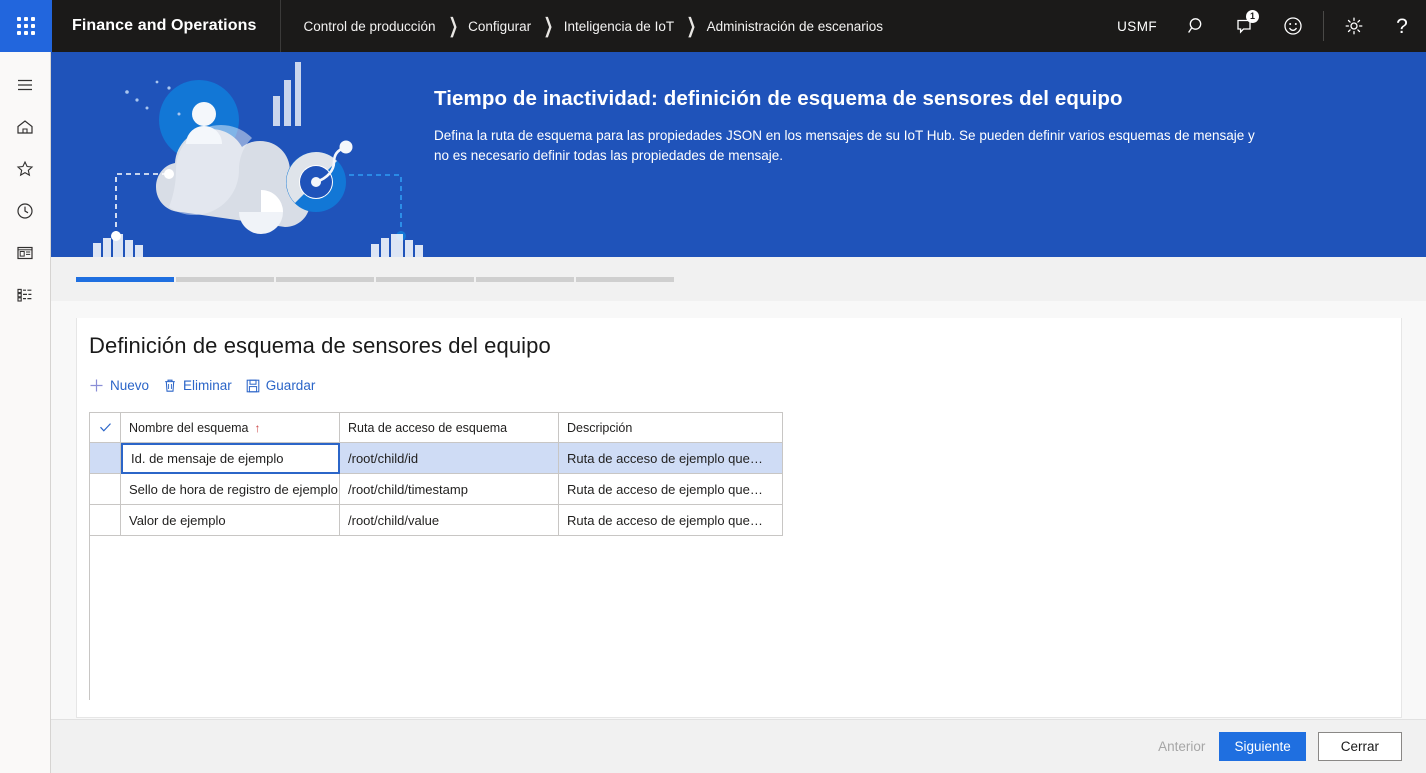 This screenshot has width=1426, height=773. I want to click on plus-icon, so click(96, 385).